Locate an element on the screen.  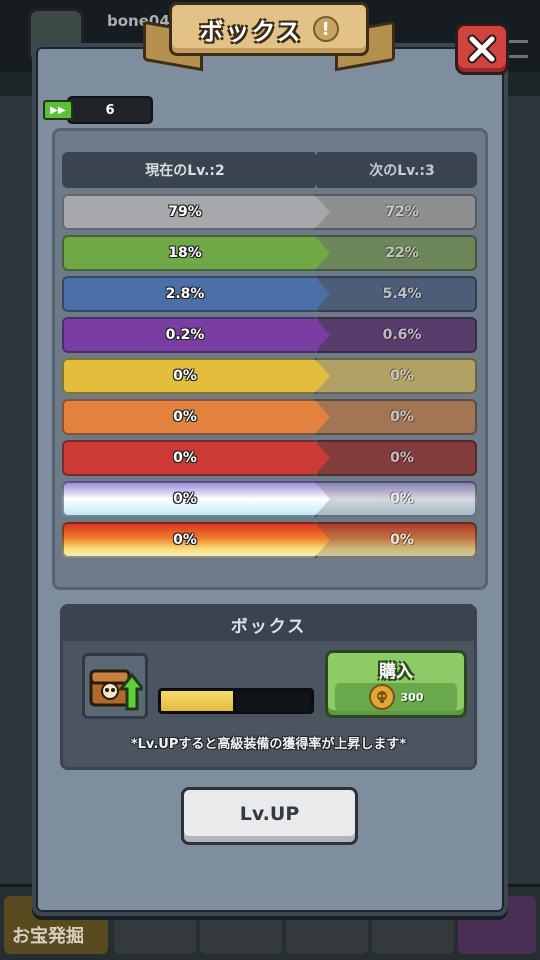
current-level-rate: 79% is located at coordinates (196, 212).